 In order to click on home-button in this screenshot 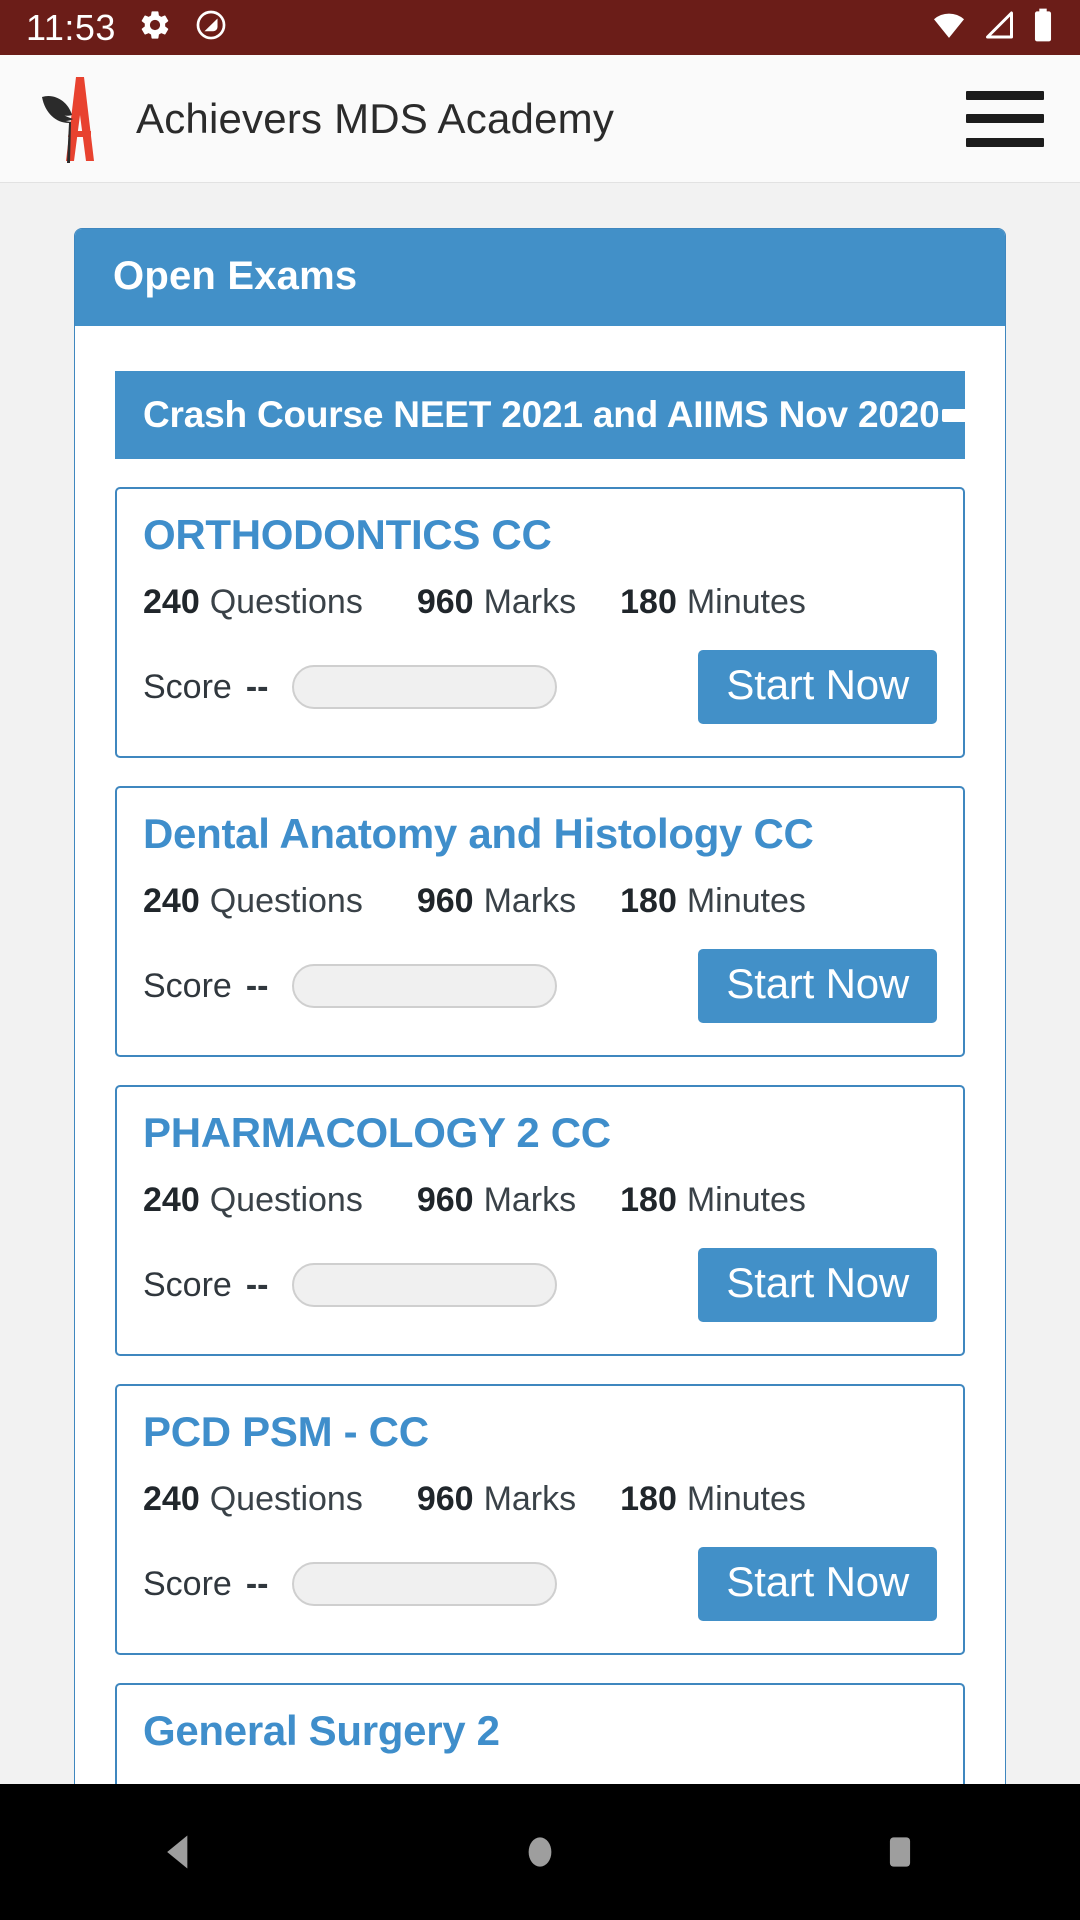, I will do `click(540, 1852)`.